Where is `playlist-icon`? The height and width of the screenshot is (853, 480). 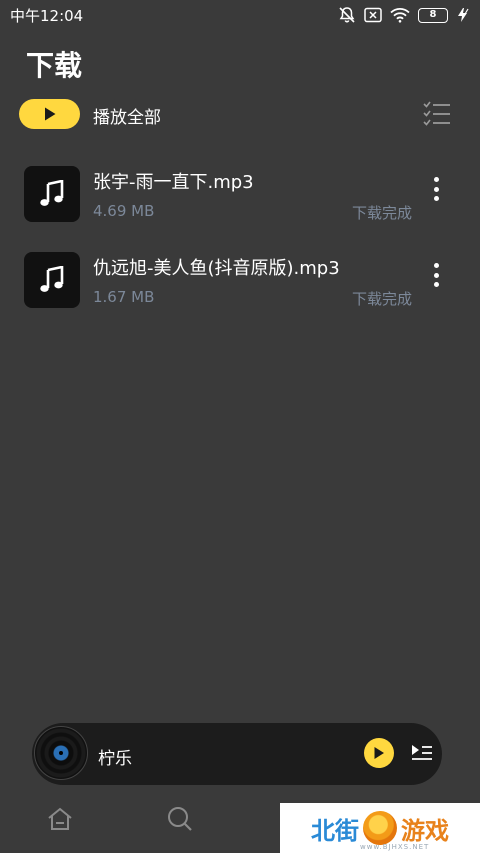 playlist-icon is located at coordinates (422, 752).